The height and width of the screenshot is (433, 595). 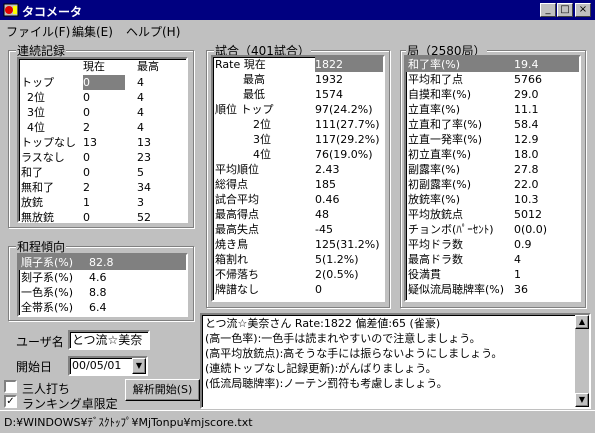 What do you see at coordinates (102, 307) in the screenshot?
I see `table-row: 全帯系(%) 6.4` at bounding box center [102, 307].